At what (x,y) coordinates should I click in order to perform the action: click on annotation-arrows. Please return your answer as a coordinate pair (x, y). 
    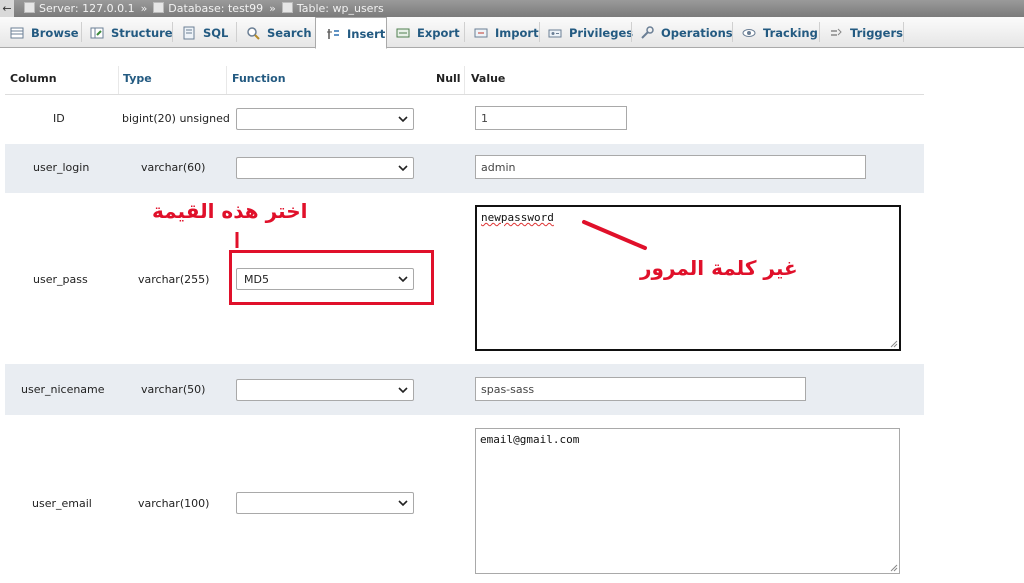
    Looking at the image, I should click on (441, 235).